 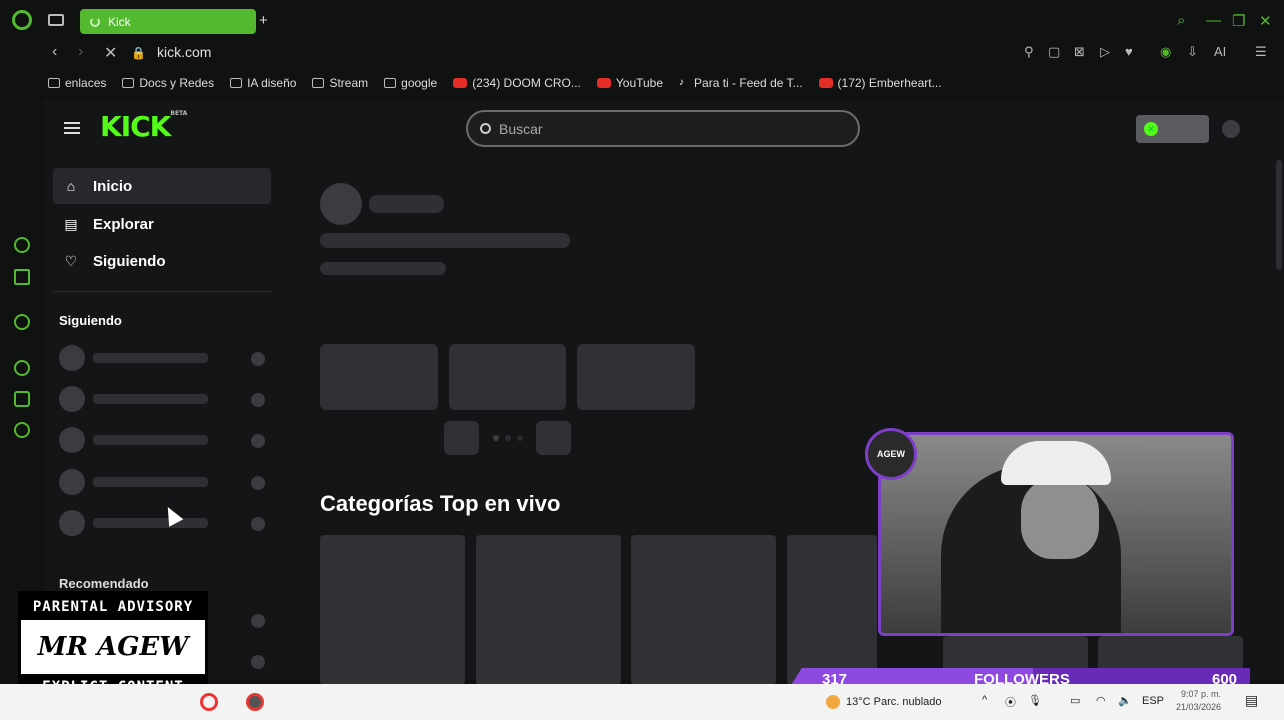 What do you see at coordinates (440, 503) in the screenshot?
I see `categories-section-title: Categorías Top en vivo` at bounding box center [440, 503].